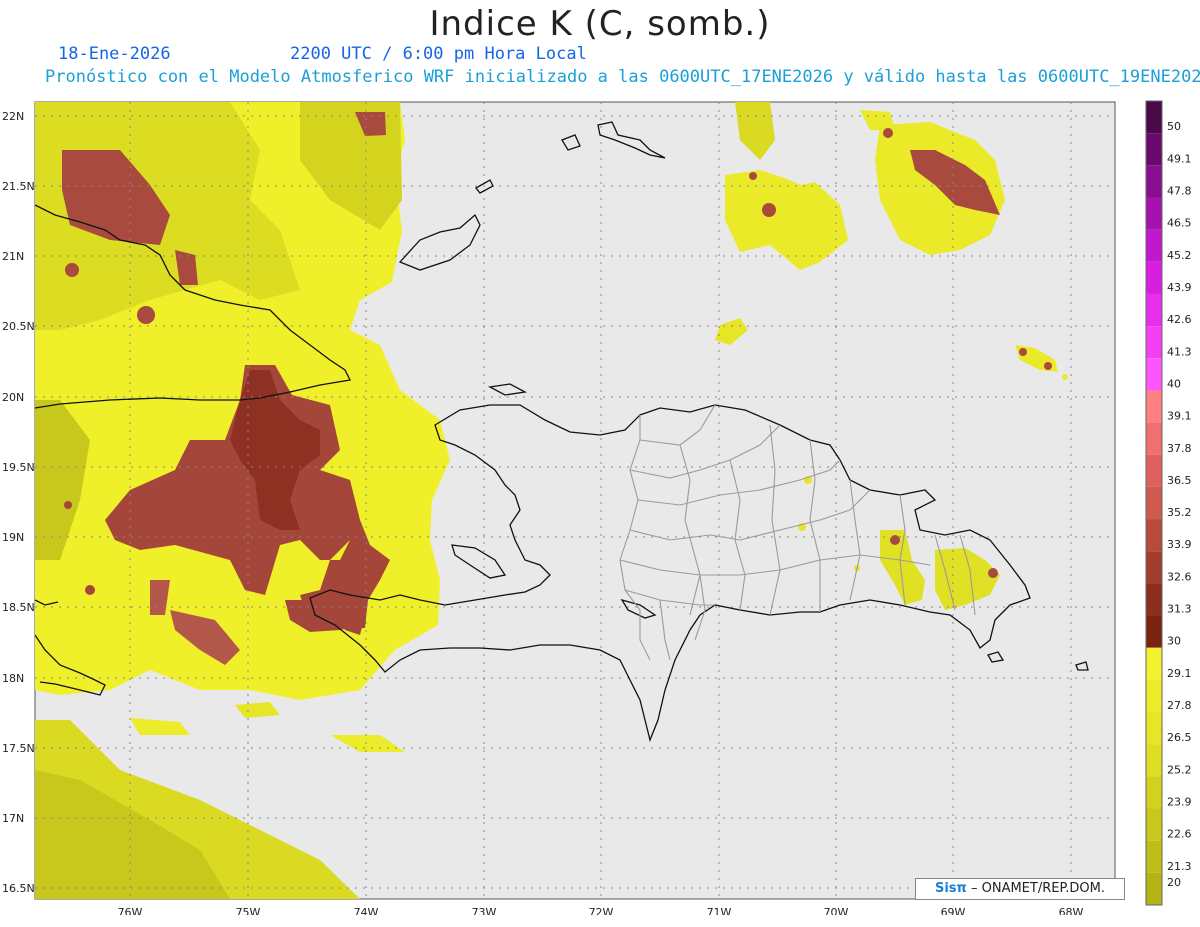 Image resolution: width=1200 pixels, height=927 pixels. What do you see at coordinates (1179, 609) in the screenshot?
I see `colorbar-label: 31.3` at bounding box center [1179, 609].